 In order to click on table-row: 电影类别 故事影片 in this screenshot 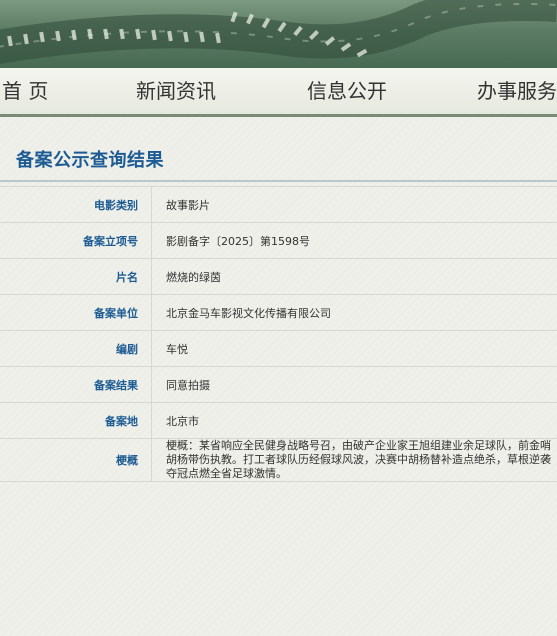, I will do `click(278, 204)`.